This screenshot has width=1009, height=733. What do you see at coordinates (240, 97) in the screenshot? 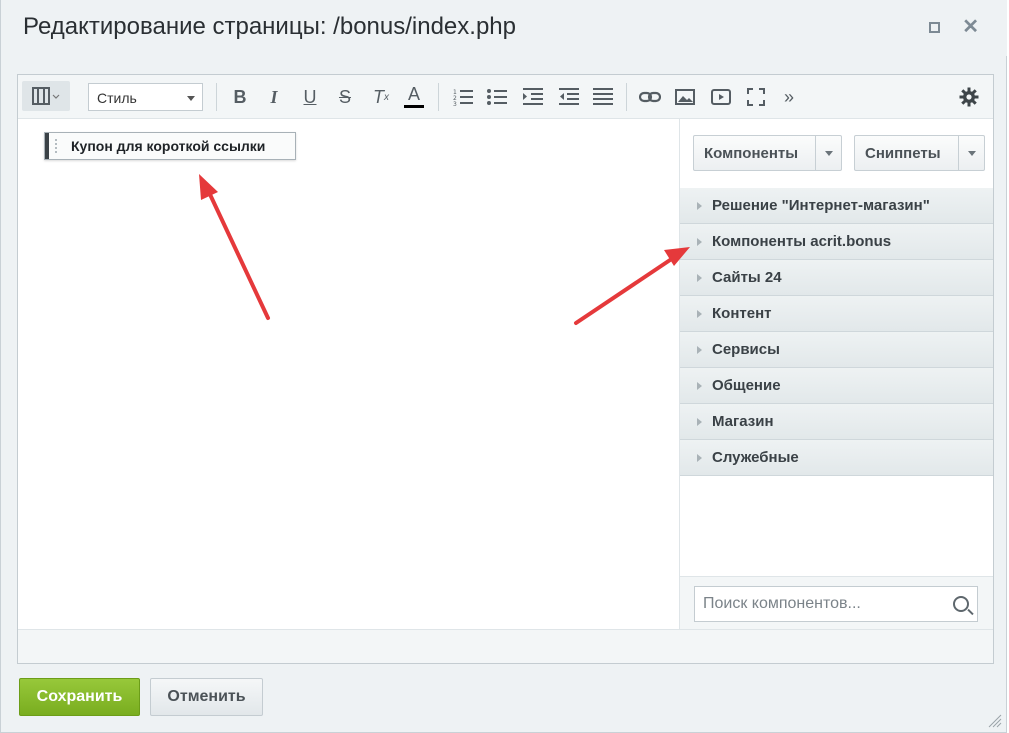
I see `bold-icon: B` at bounding box center [240, 97].